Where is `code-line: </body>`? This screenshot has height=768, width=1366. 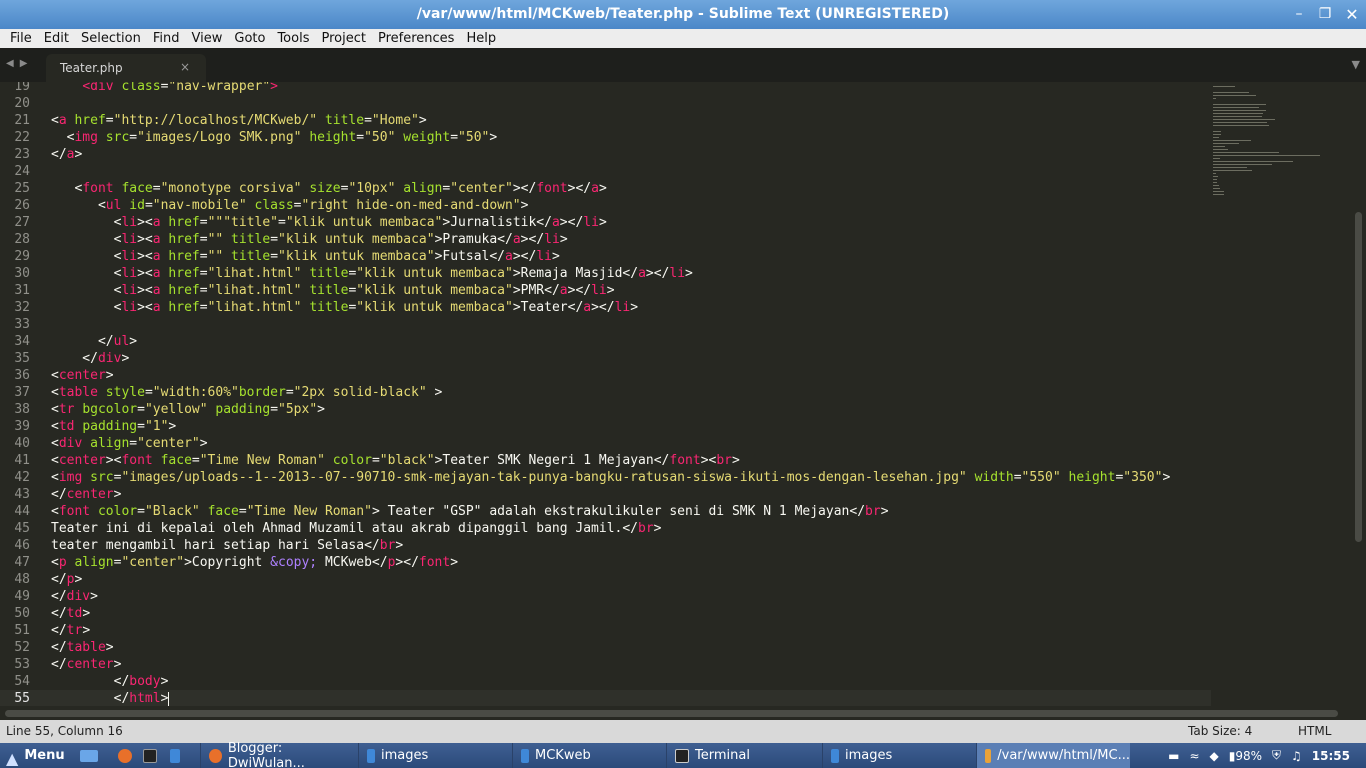
code-line: </body> is located at coordinates (110, 681).